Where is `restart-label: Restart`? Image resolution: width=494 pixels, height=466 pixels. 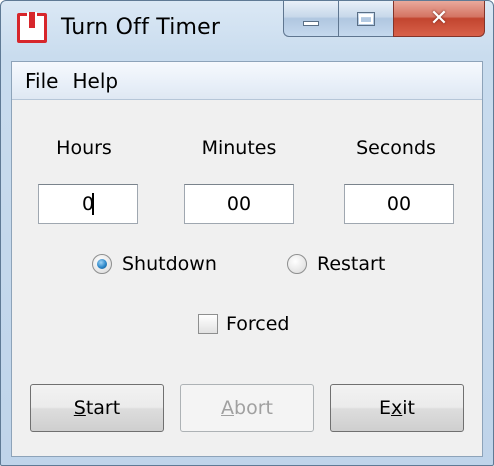
restart-label: Restart is located at coordinates (351, 264).